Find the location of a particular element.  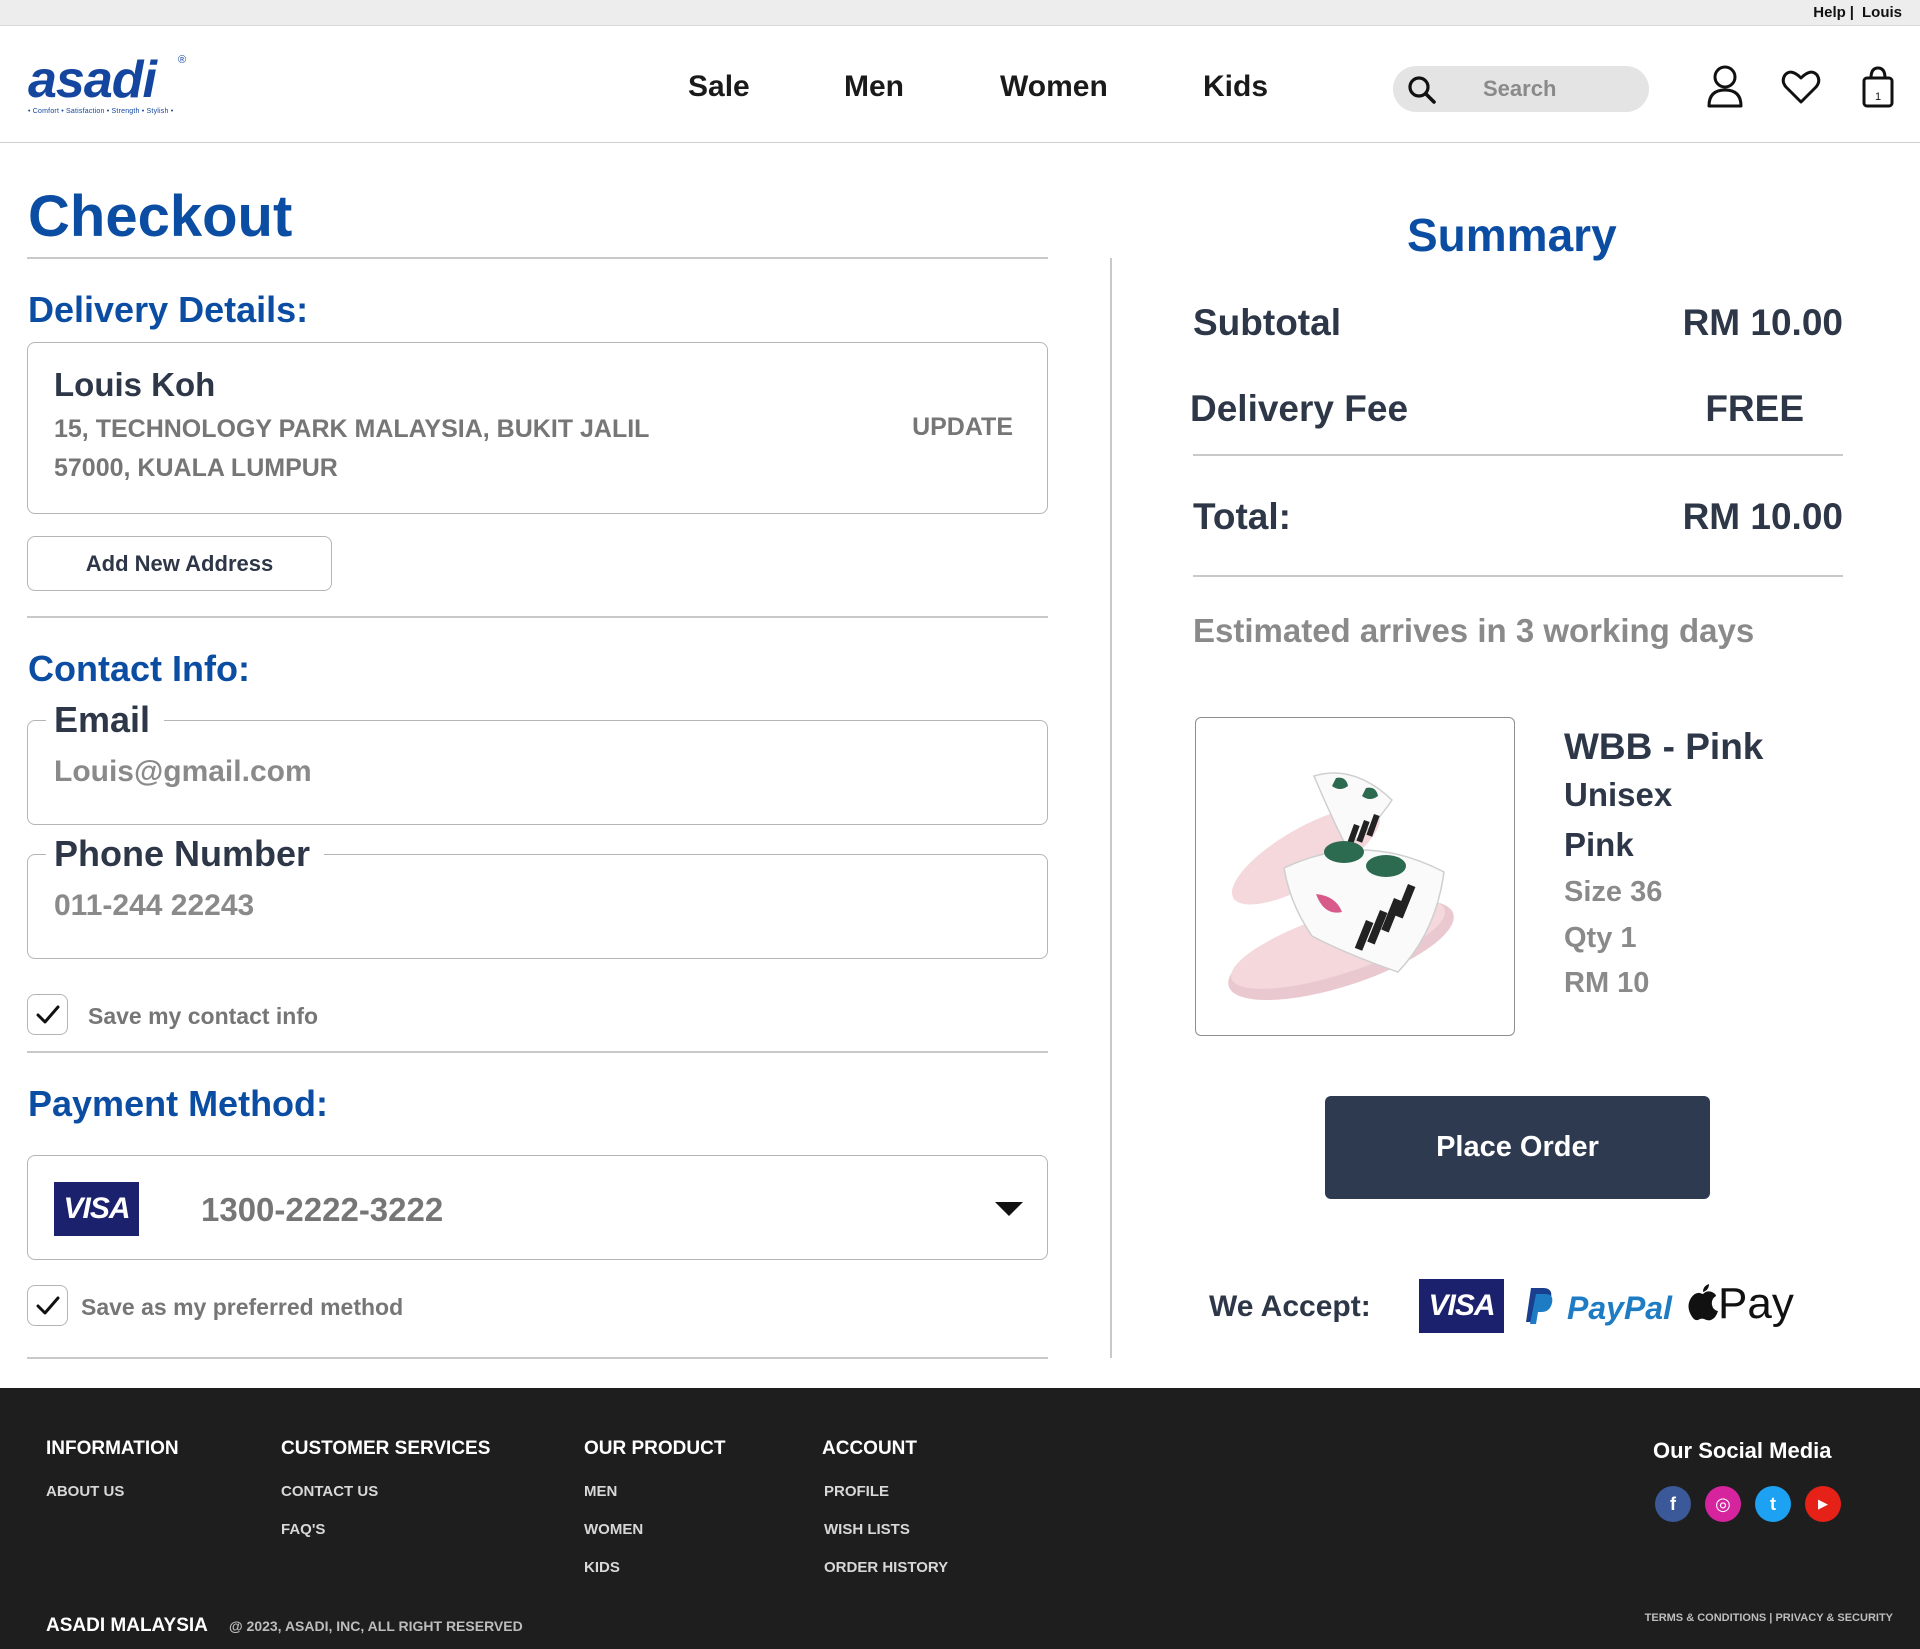

footer-col-our-product: OUR PRODUCT is located at coordinates (655, 1448).